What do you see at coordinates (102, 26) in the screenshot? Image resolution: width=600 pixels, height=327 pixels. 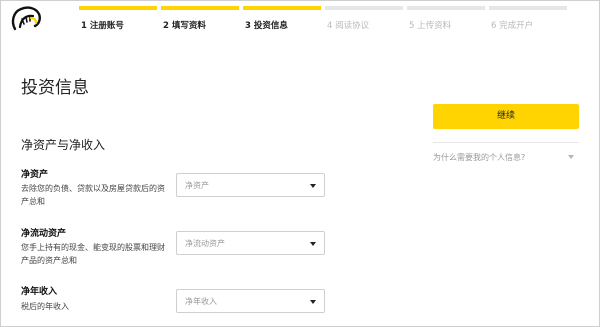 I see `step-label: 1 注册账号` at bounding box center [102, 26].